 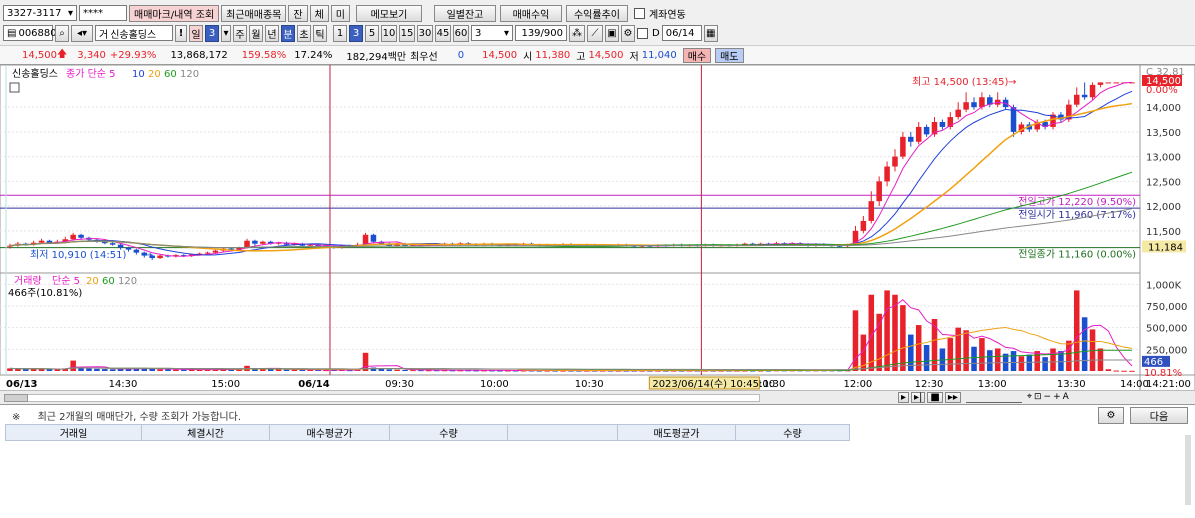 I want to click on stock-code-field: ▤ 006880, so click(x=30, y=33).